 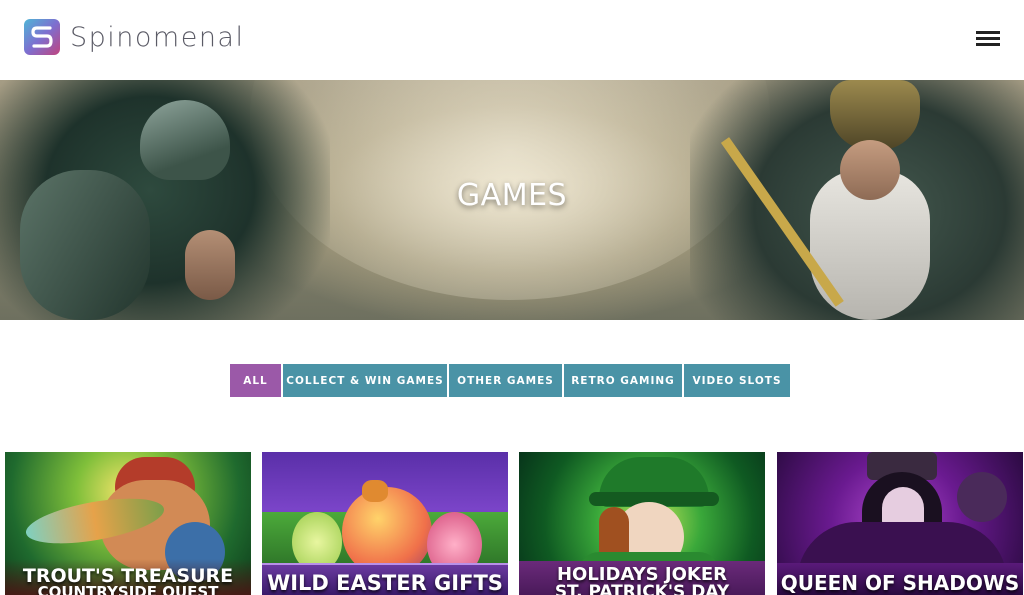 What do you see at coordinates (128, 523) in the screenshot?
I see `game-card-trouts-treasure: TROUT'S TREASURE COUNTRYSIDE QUEST` at bounding box center [128, 523].